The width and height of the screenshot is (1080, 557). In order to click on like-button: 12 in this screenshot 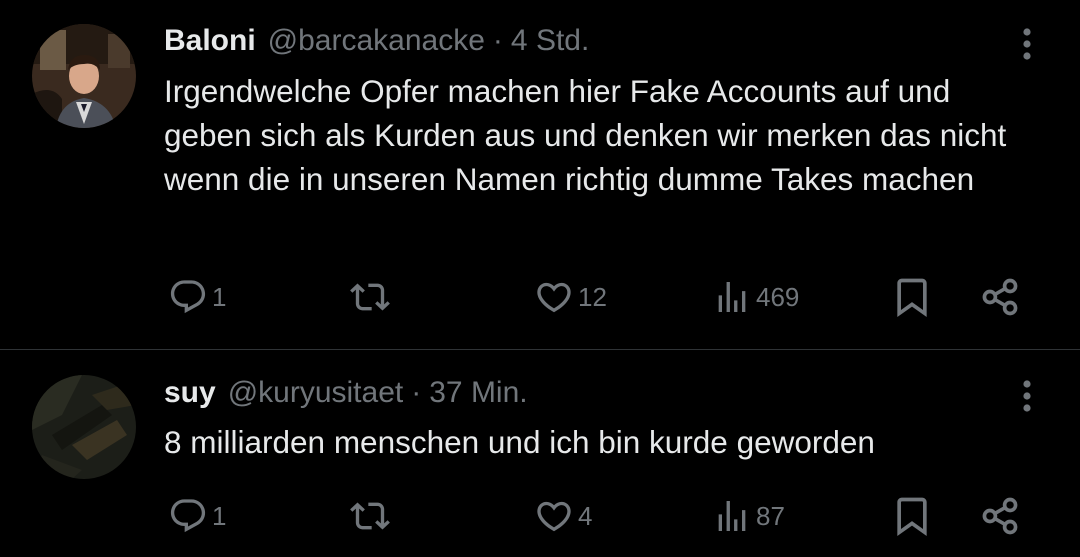, I will do `click(570, 297)`.